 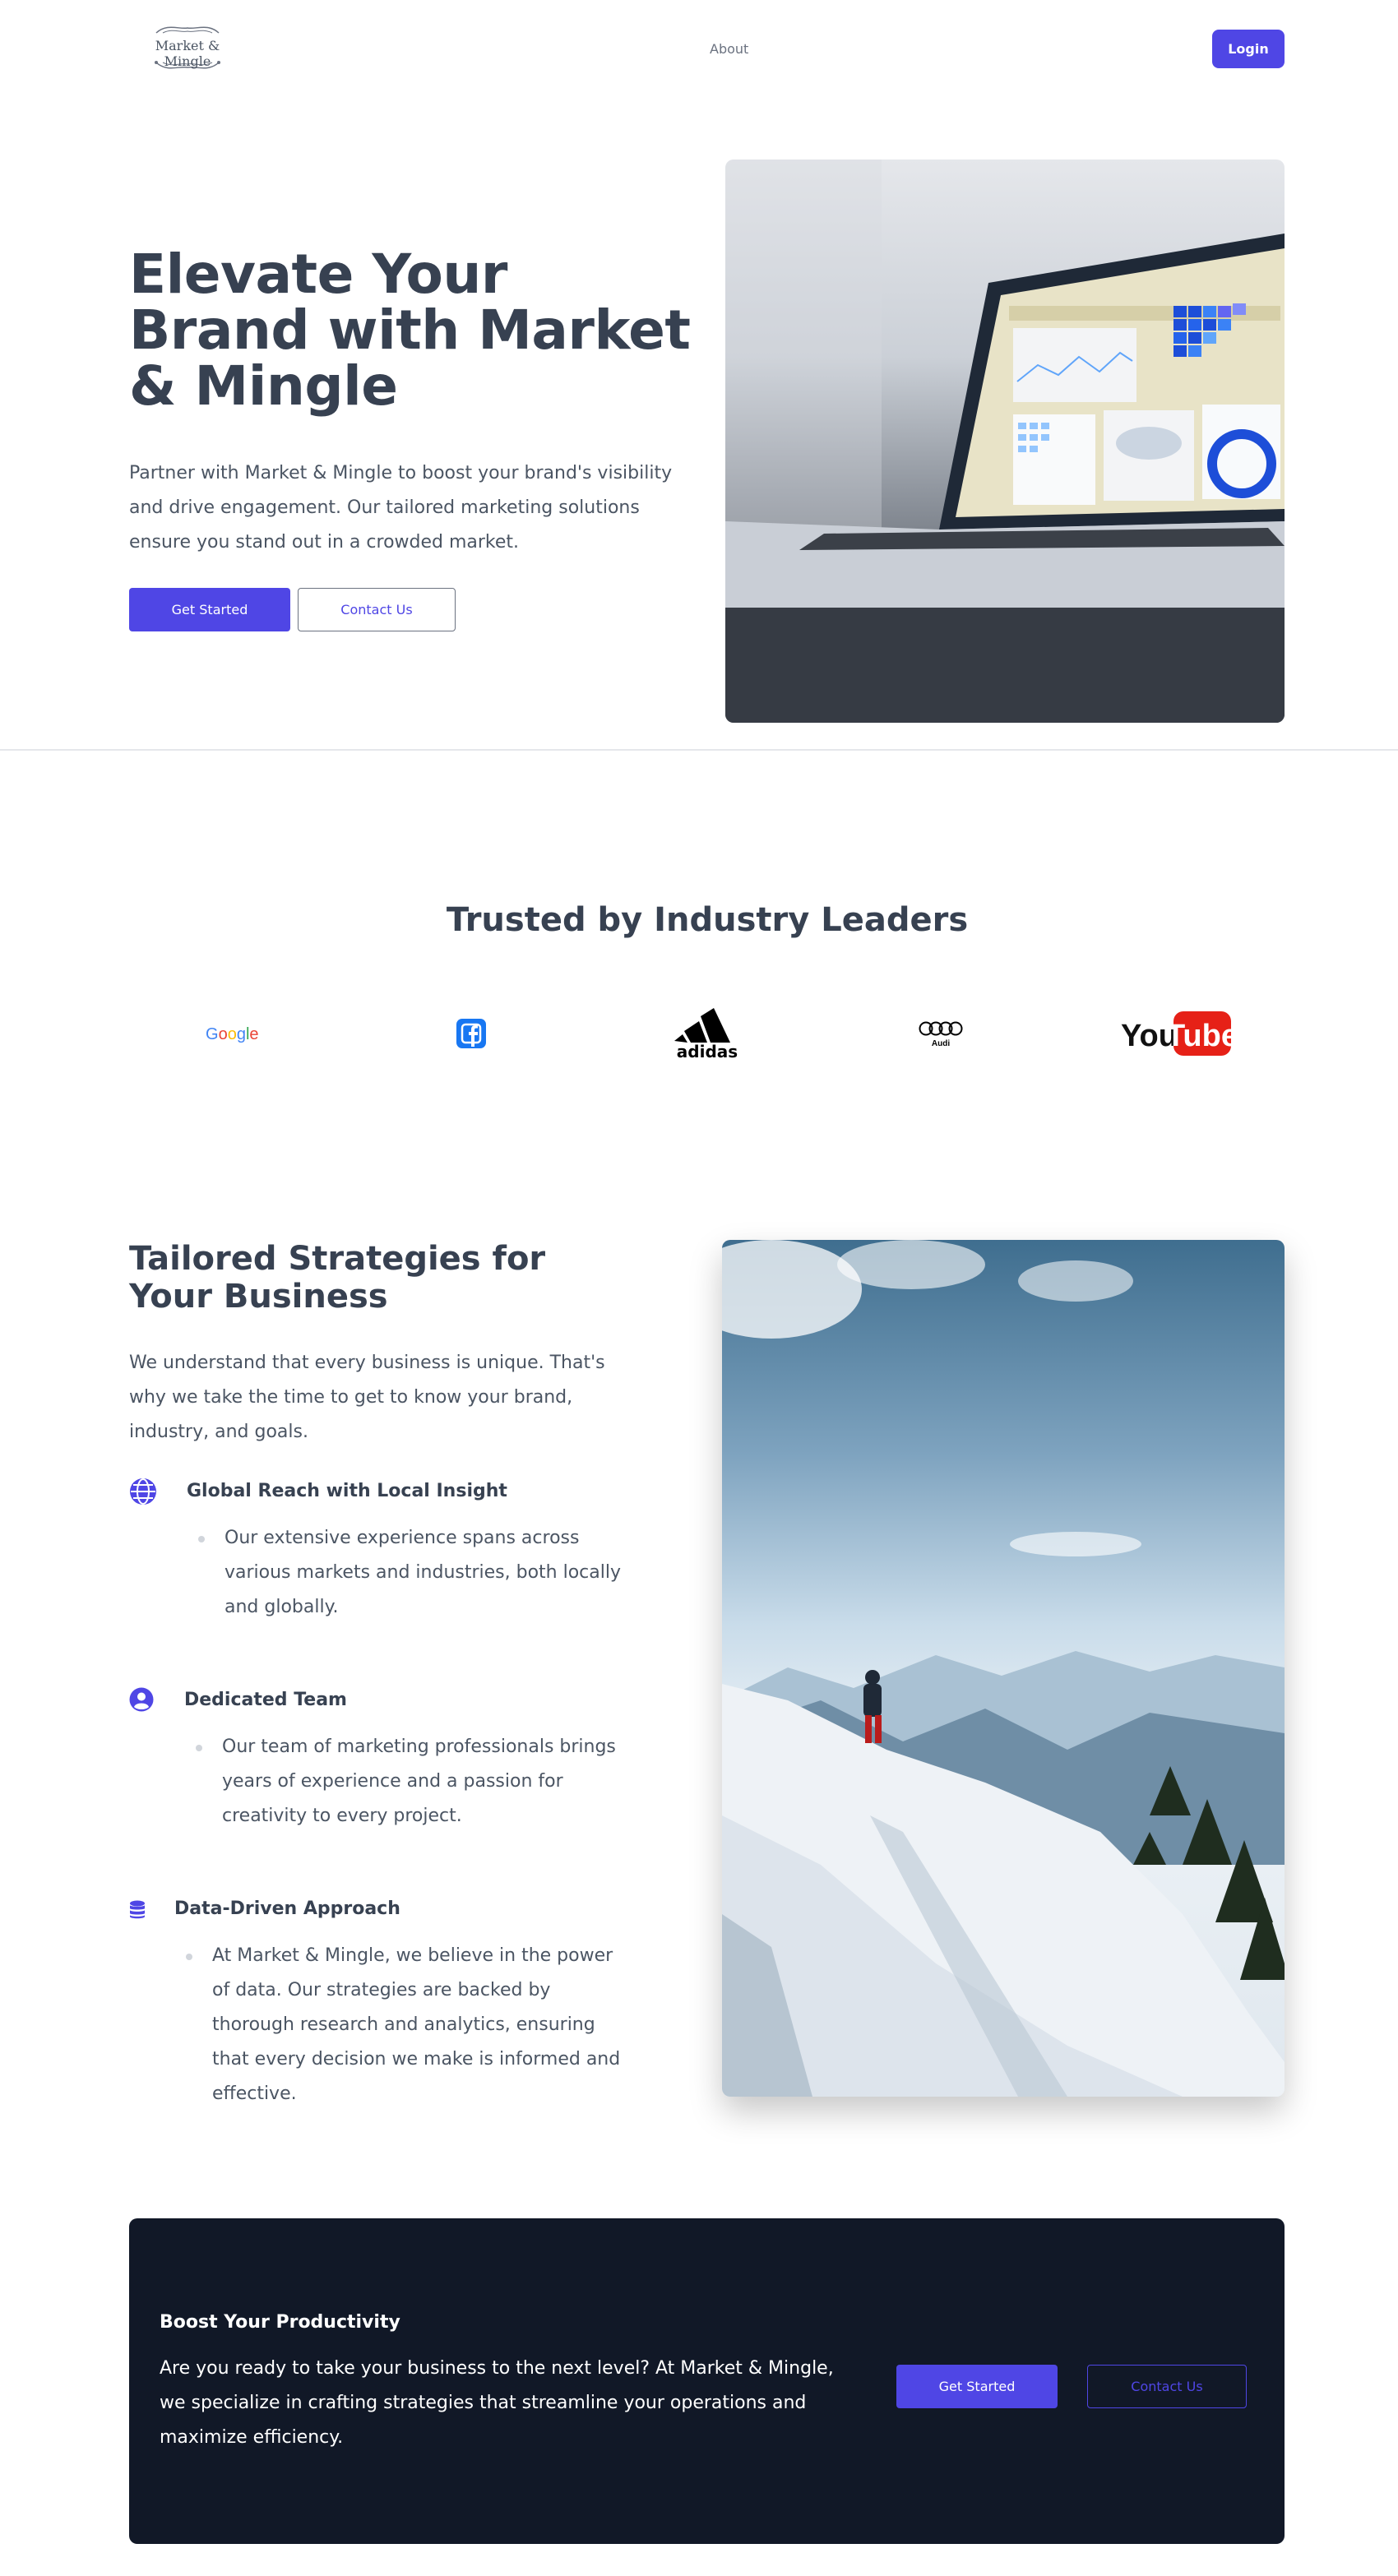 What do you see at coordinates (977, 2386) in the screenshot?
I see `cta-get-started-button: Get Started` at bounding box center [977, 2386].